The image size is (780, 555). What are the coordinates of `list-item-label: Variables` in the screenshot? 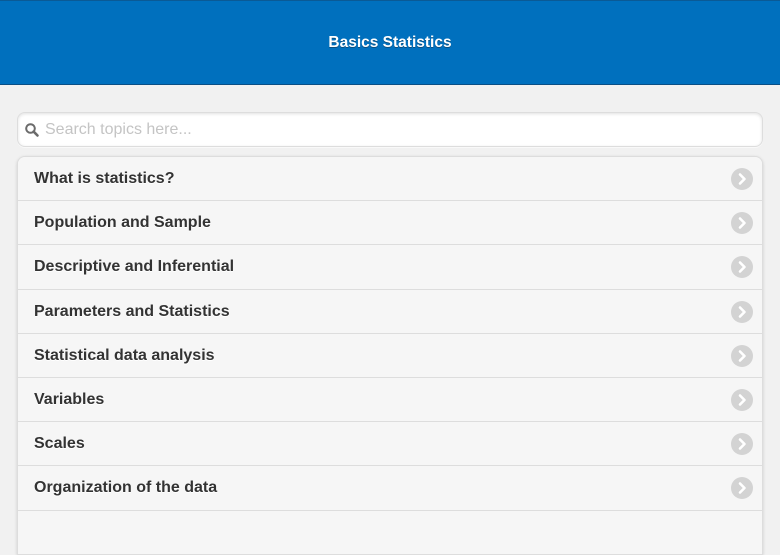 It's located at (69, 399).